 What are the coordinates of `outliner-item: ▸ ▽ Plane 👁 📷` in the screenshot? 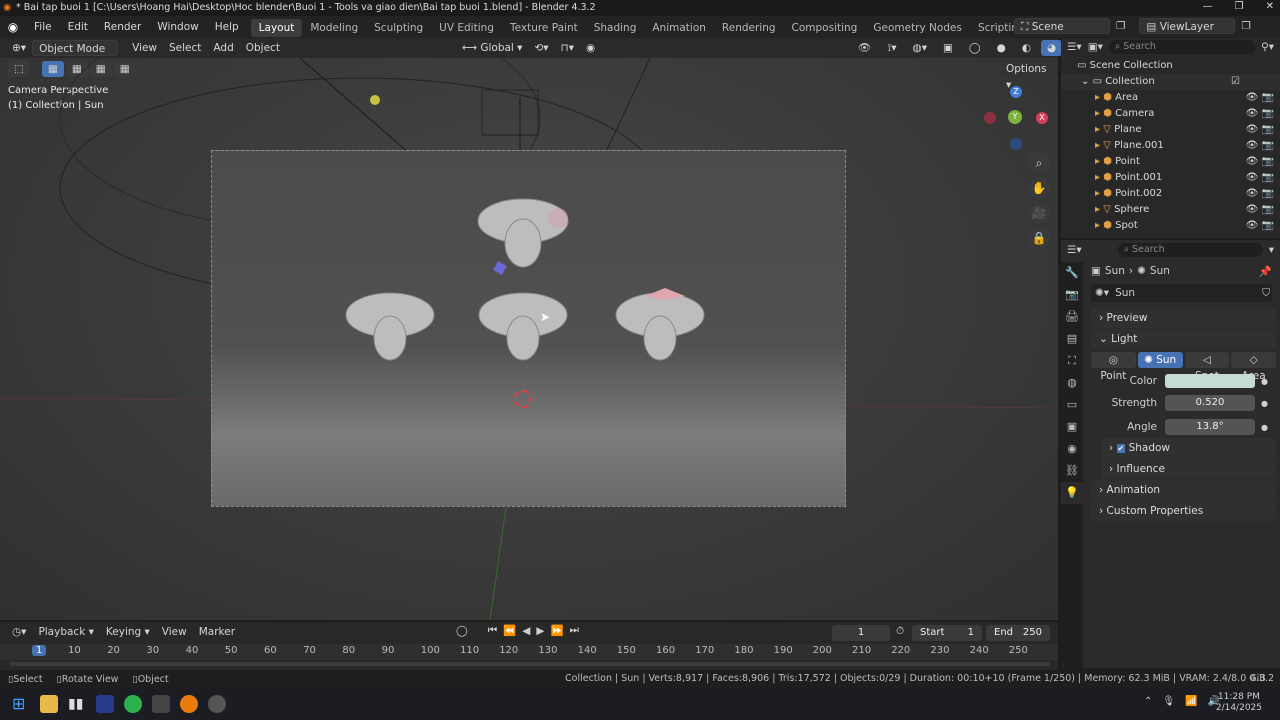 It's located at (1170, 130).